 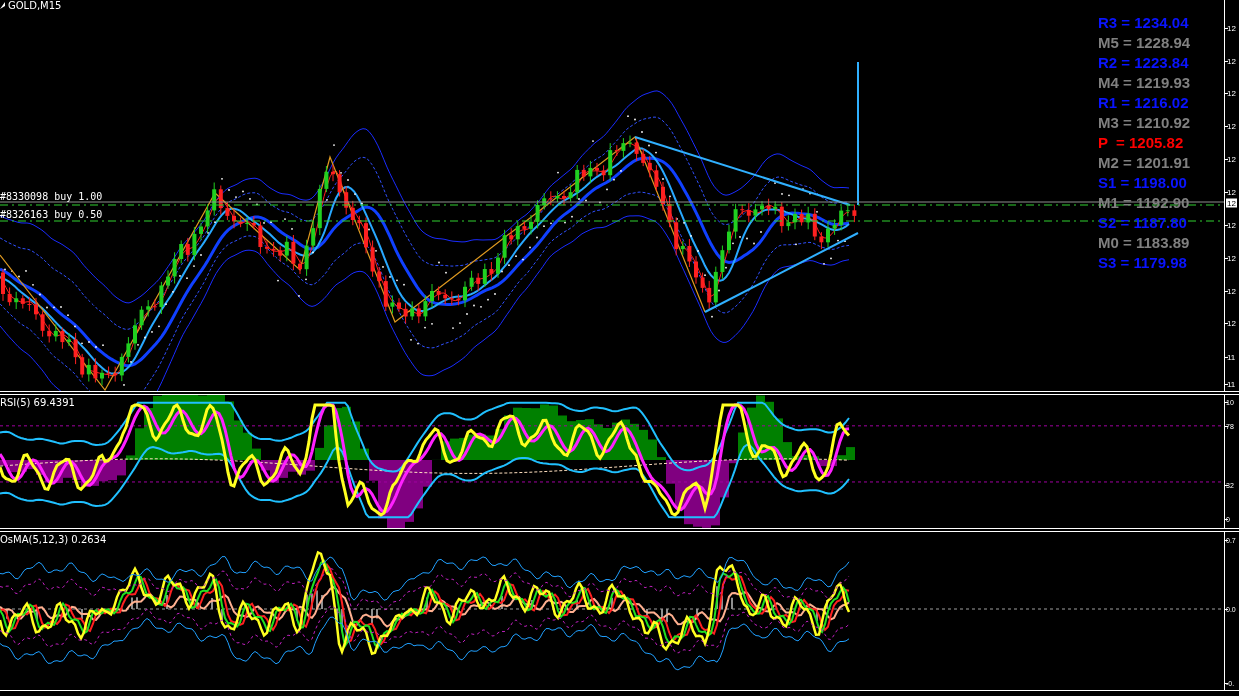 What do you see at coordinates (1143, 263) in the screenshot?
I see `pivot-level-label: S3 = 1179.98` at bounding box center [1143, 263].